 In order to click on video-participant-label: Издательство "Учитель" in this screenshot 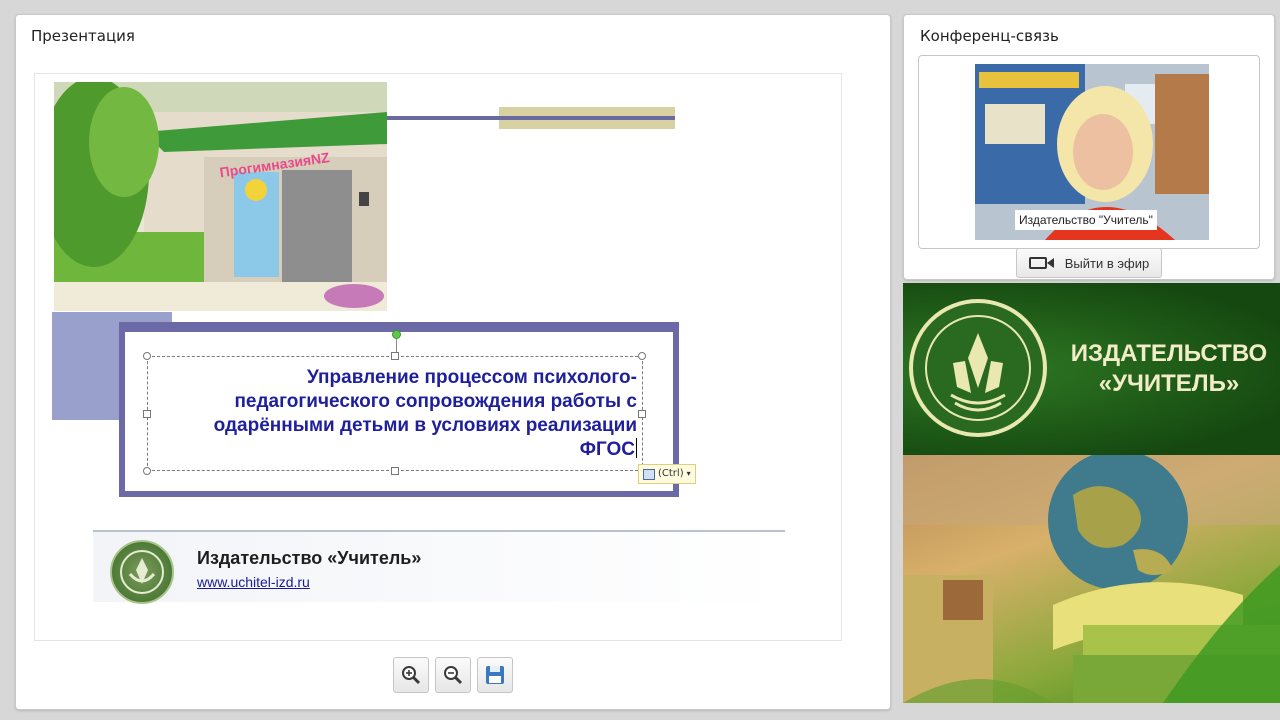, I will do `click(1086, 220)`.